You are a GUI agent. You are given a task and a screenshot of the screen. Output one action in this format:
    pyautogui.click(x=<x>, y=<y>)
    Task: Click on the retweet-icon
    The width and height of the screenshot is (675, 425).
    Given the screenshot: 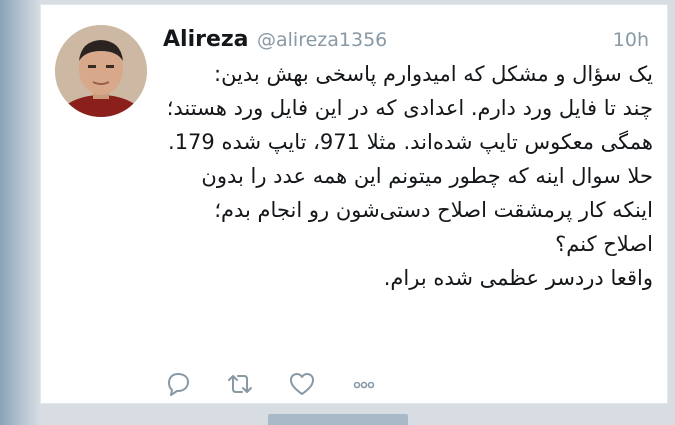 What is the action you would take?
    pyautogui.click(x=240, y=384)
    